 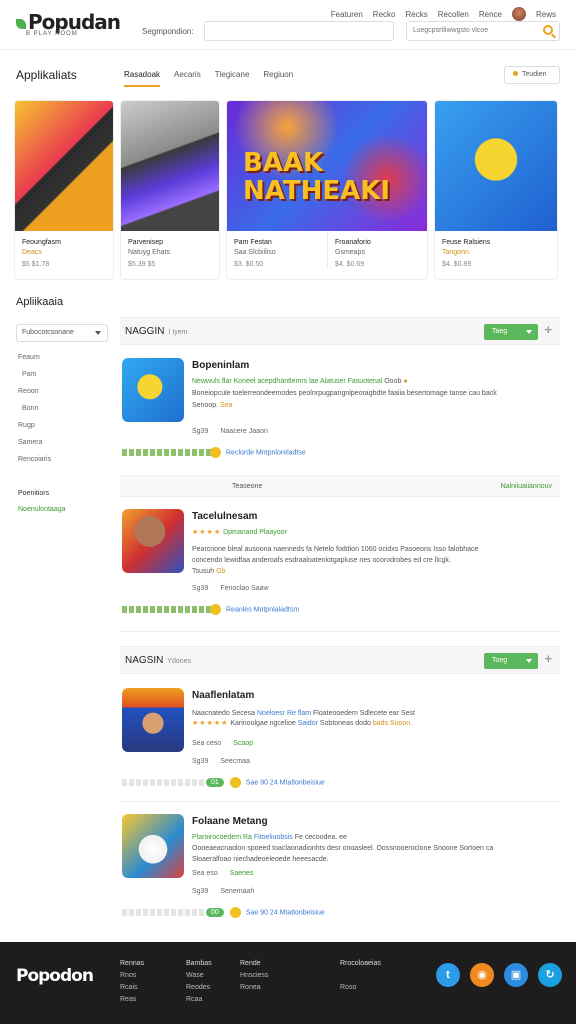 What do you see at coordinates (146, 242) in the screenshot?
I see `card-name: Parvenisep` at bounding box center [146, 242].